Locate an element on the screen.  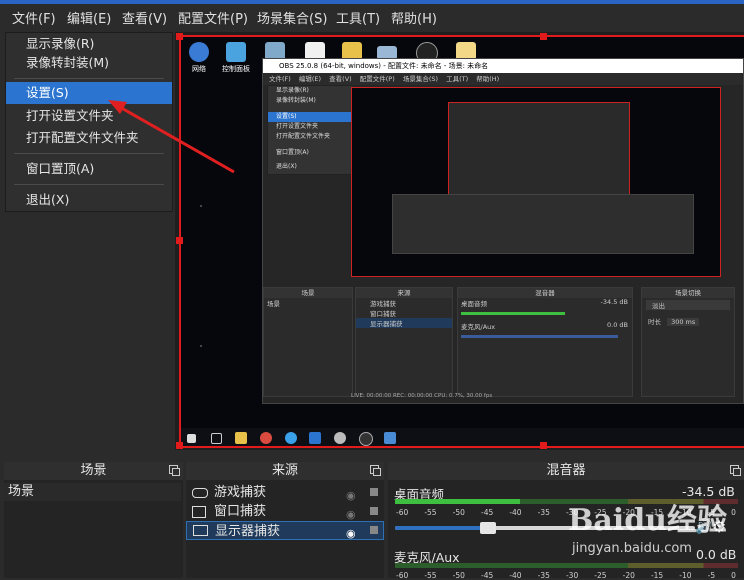
tick-label: -5 is located at coordinates (711, 575).